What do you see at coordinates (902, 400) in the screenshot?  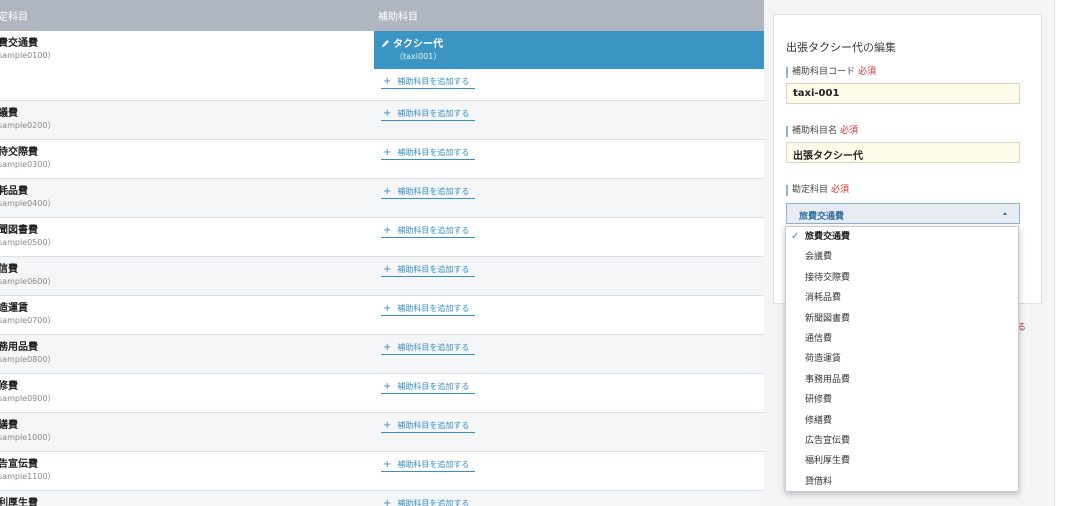 I see `dropdown-option: 研修費` at bounding box center [902, 400].